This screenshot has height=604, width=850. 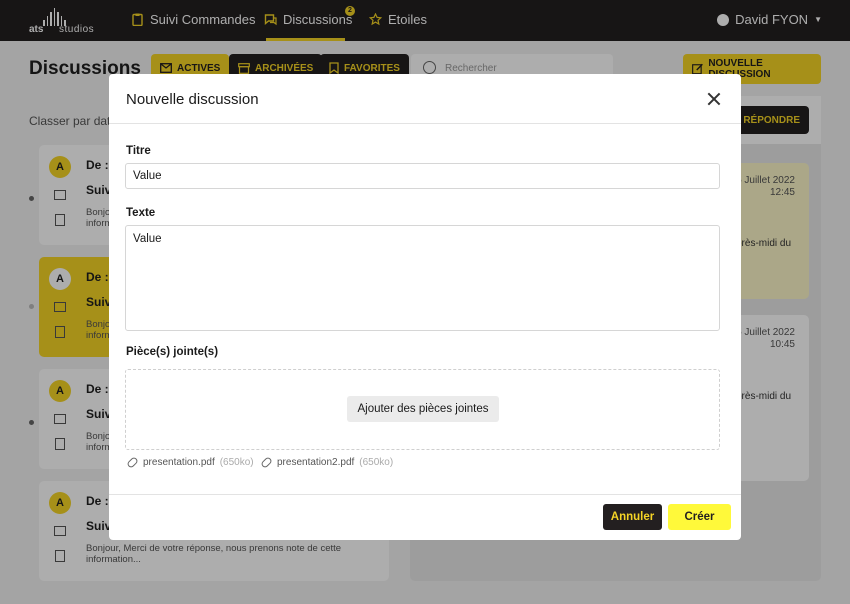 I want to click on attachment-file: presentation.pdf (650ko), so click(x=190, y=462).